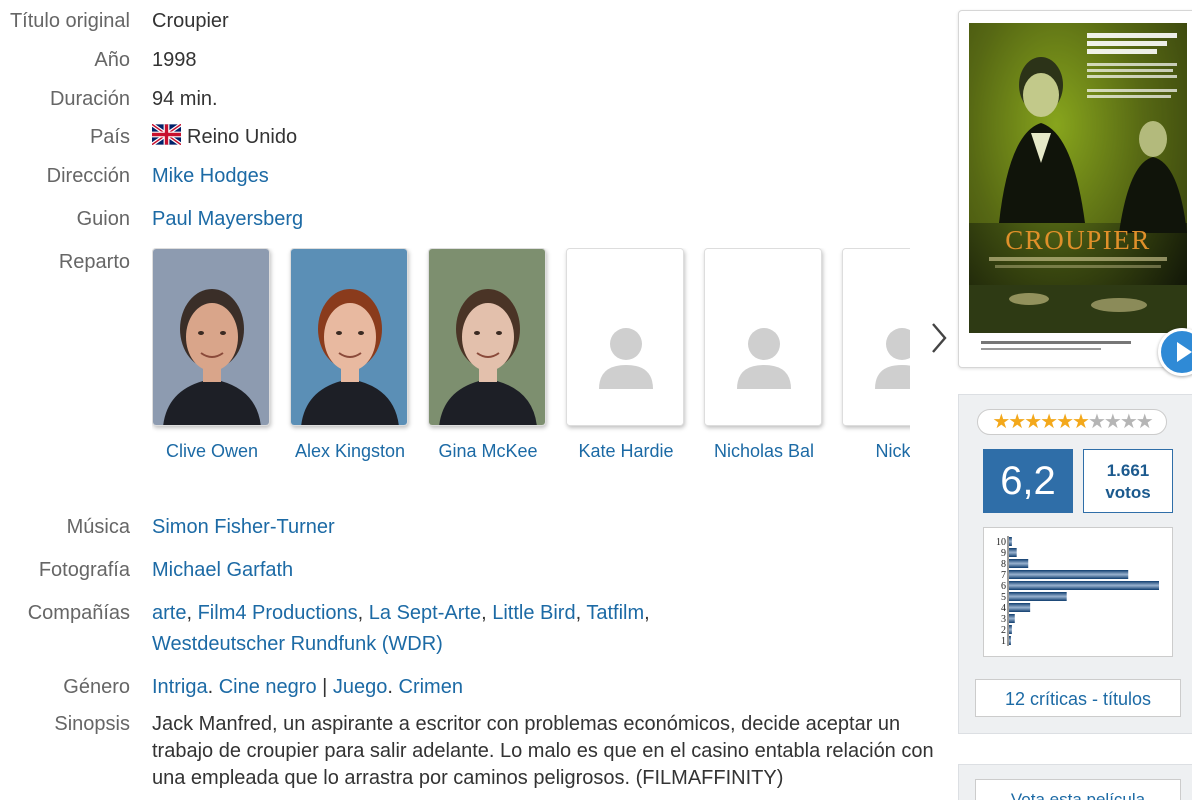 This screenshot has width=1192, height=800. I want to click on label-cinematography: Fotografía, so click(84, 570).